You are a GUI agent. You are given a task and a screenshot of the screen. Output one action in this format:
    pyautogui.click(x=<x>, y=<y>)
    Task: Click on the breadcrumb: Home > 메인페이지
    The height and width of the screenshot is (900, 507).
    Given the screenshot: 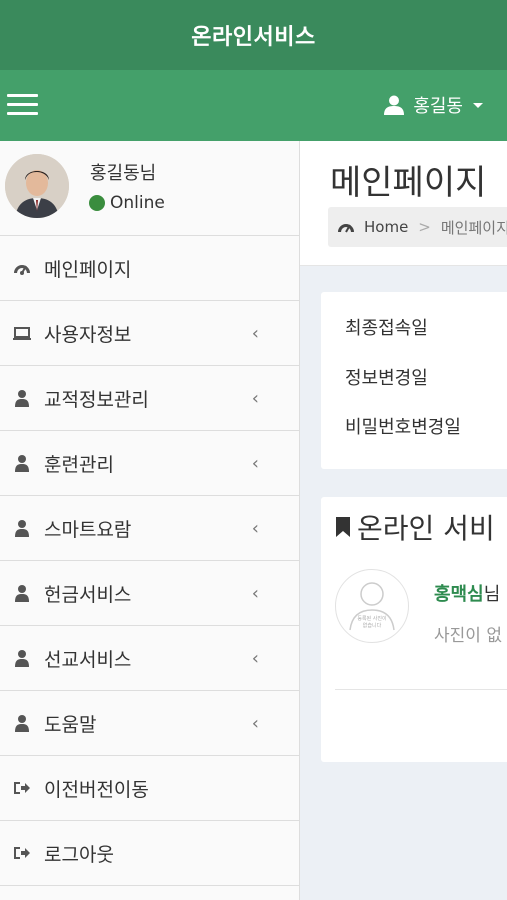 What is the action you would take?
    pyautogui.click(x=417, y=227)
    